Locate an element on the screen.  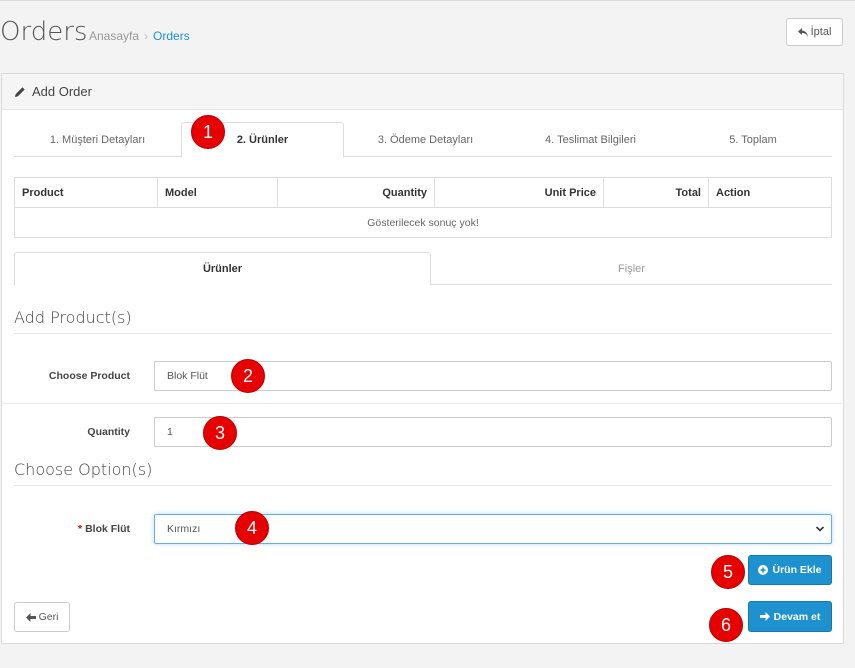
tab-payment-details: 3. Ödeme Detayları is located at coordinates (425, 139).